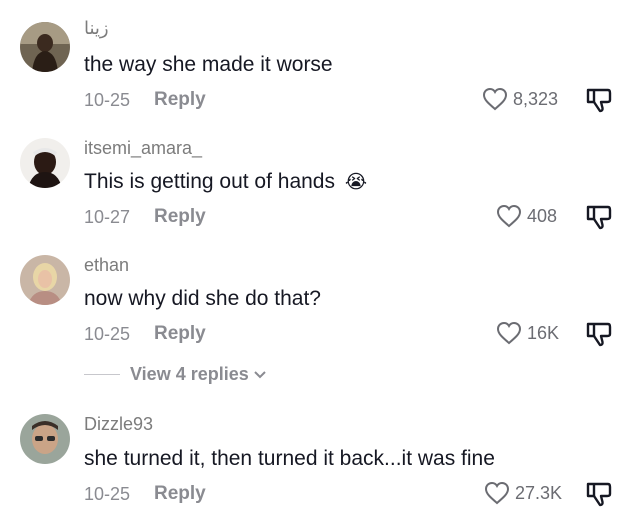 The height and width of the screenshot is (523, 634). I want to click on like-count: 8,323, so click(536, 98).